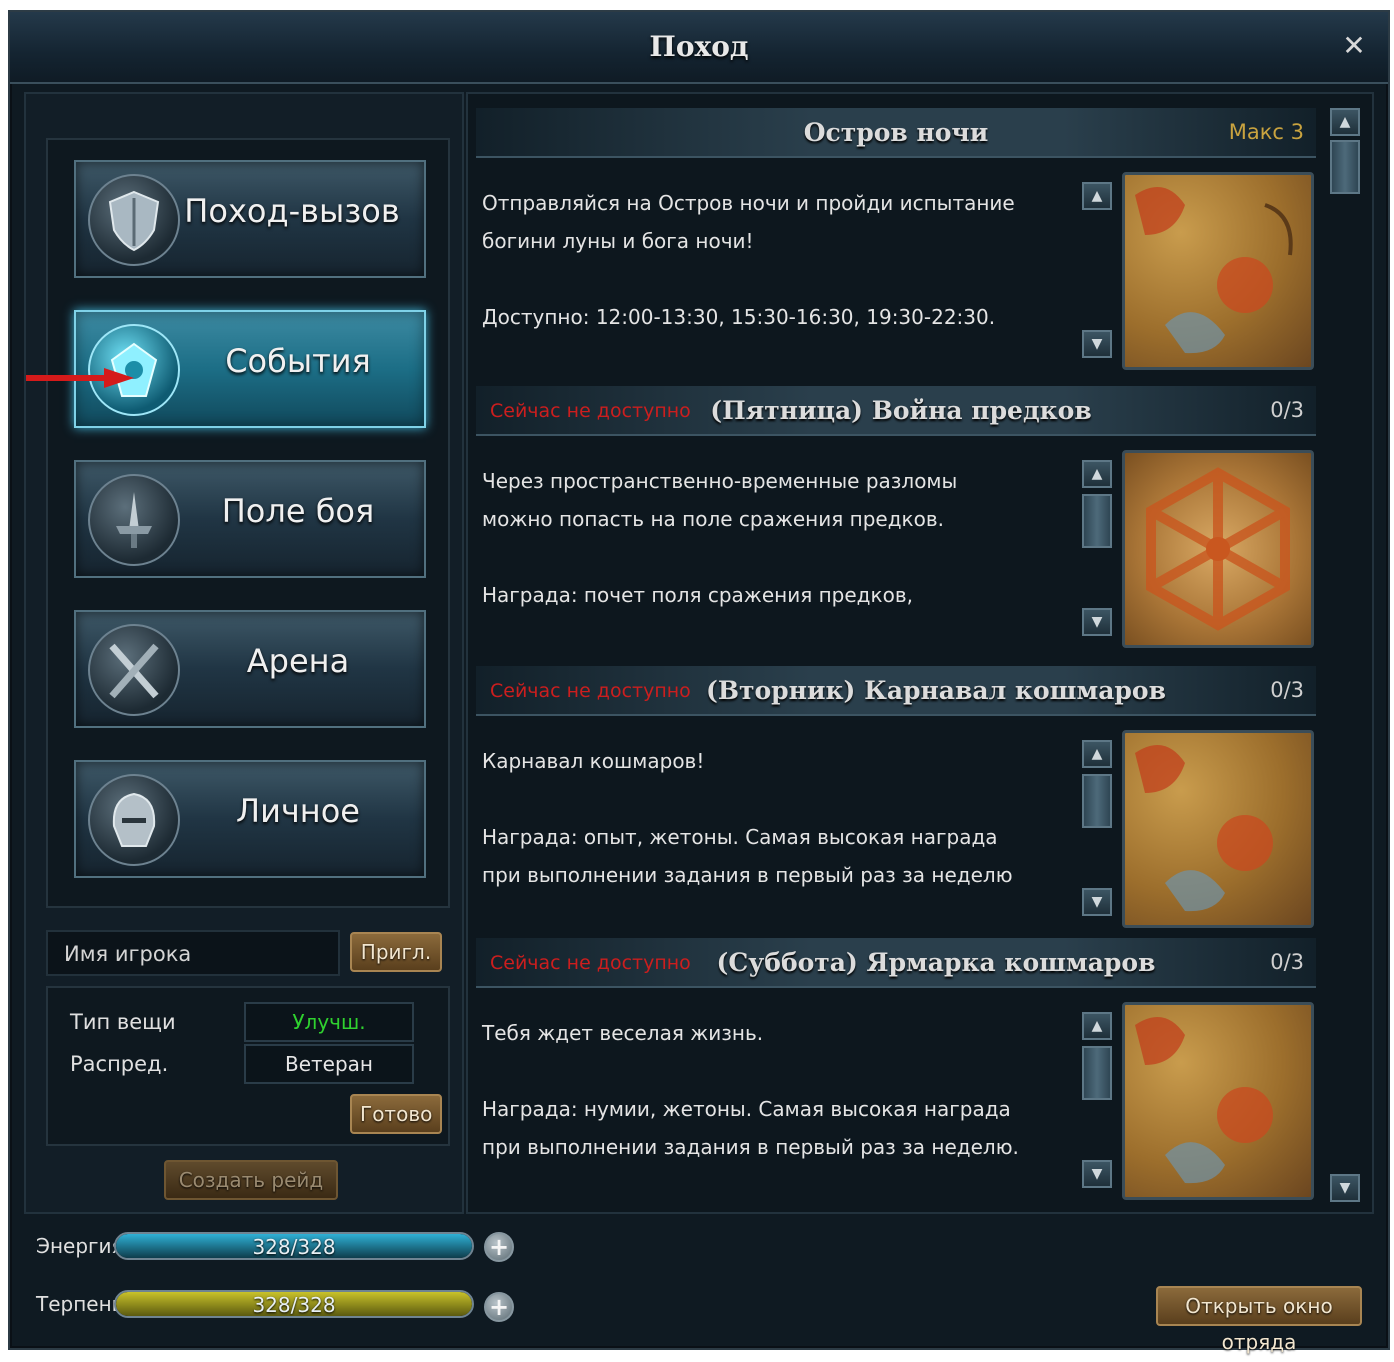 The width and height of the screenshot is (1394, 1362). What do you see at coordinates (1266, 132) in the screenshot?
I see `event-max: Макс 3` at bounding box center [1266, 132].